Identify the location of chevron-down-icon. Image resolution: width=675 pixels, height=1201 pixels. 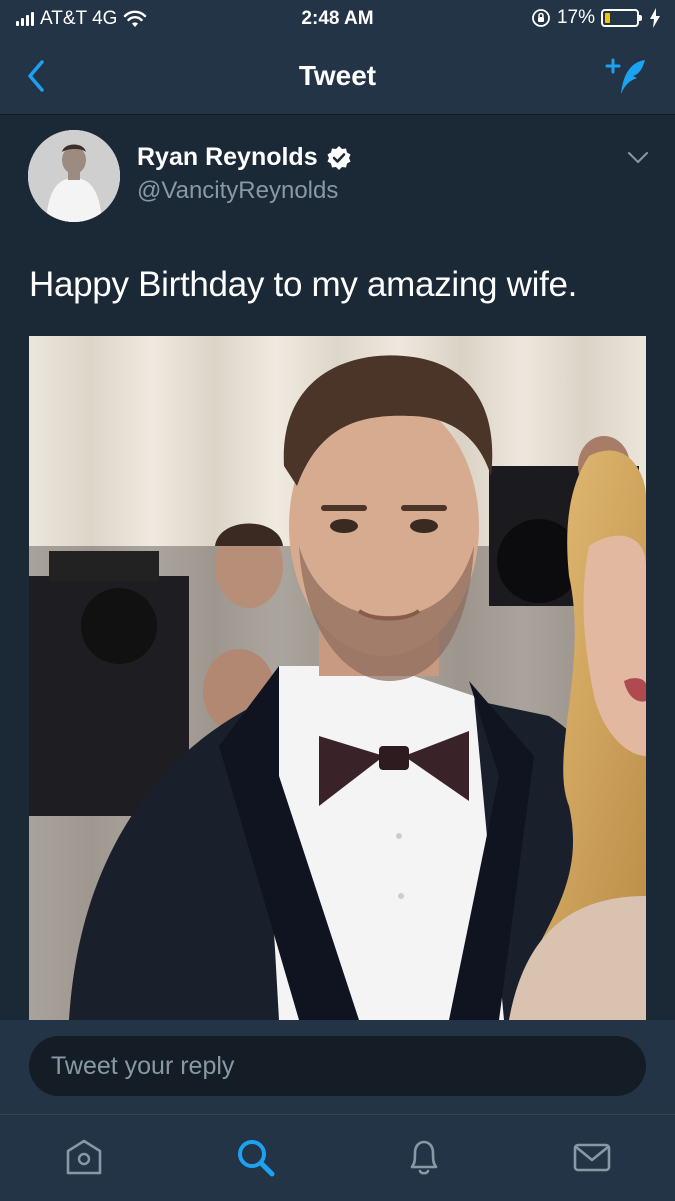
(638, 158).